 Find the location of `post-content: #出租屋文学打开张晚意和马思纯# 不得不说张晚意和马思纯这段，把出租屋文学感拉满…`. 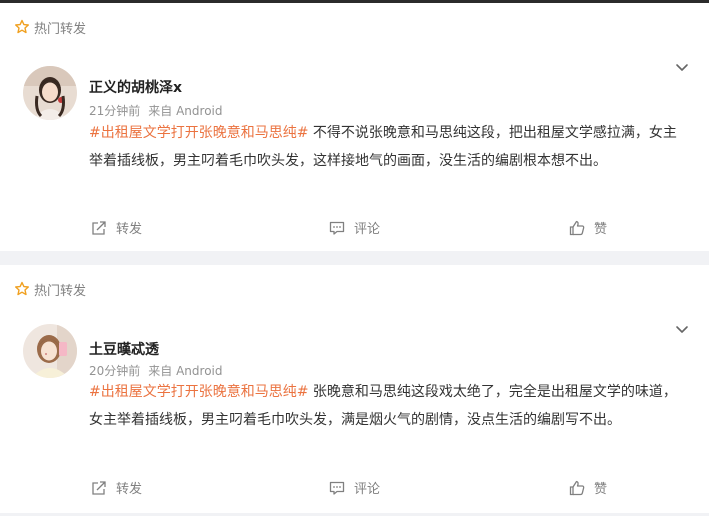

post-content: #出租屋文学打开张晚意和马思纯# 不得不说张晚意和马思纯这段，把出租屋文学感拉满… is located at coordinates (389, 147).